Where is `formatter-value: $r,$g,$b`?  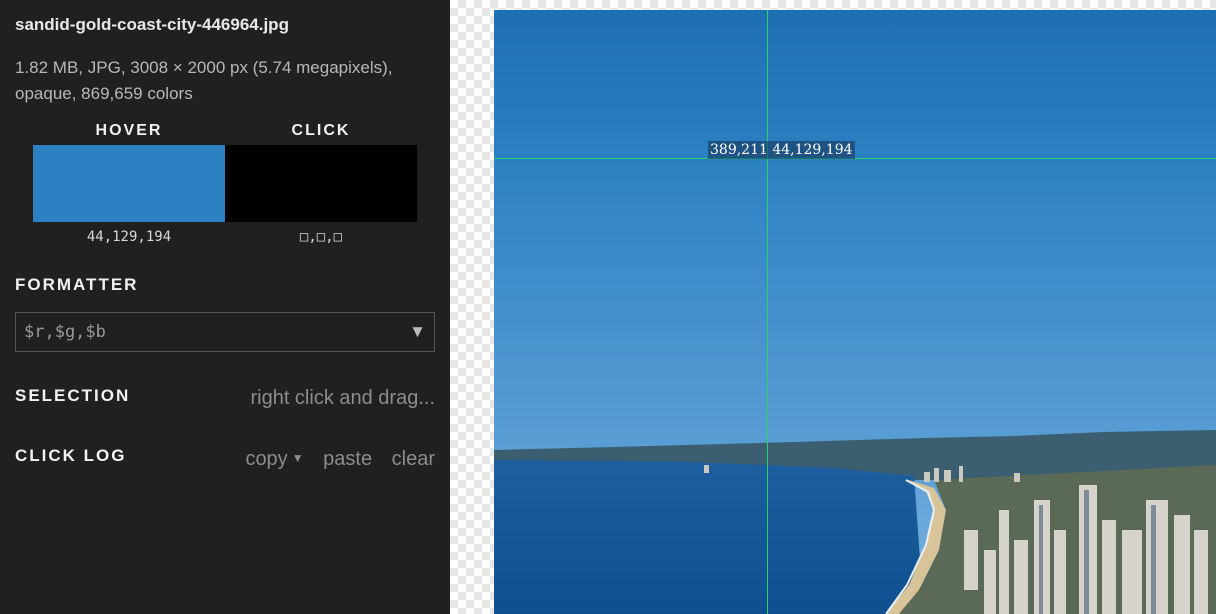 formatter-value: $r,$g,$b is located at coordinates (65, 332).